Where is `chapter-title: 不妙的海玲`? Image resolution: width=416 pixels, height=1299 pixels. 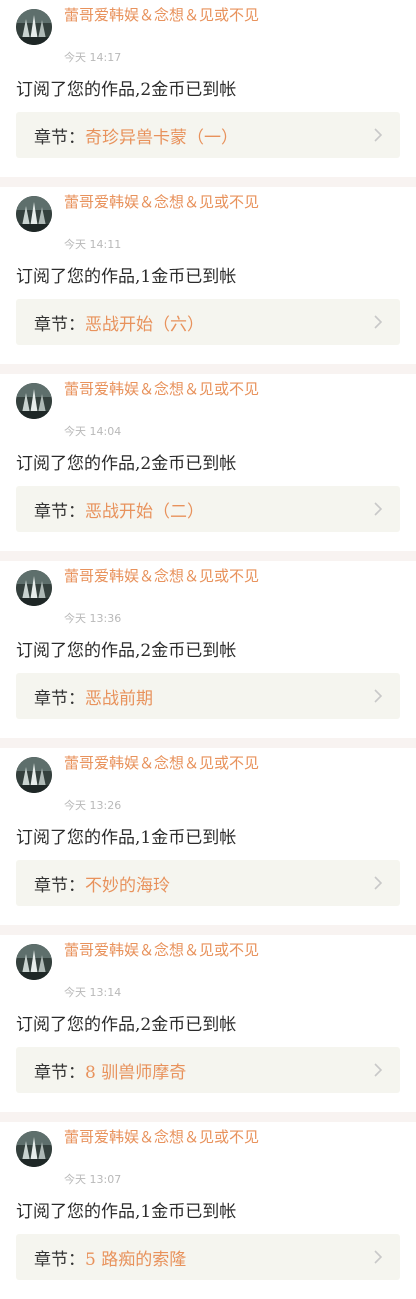 chapter-title: 不妙的海玲 is located at coordinates (127, 885).